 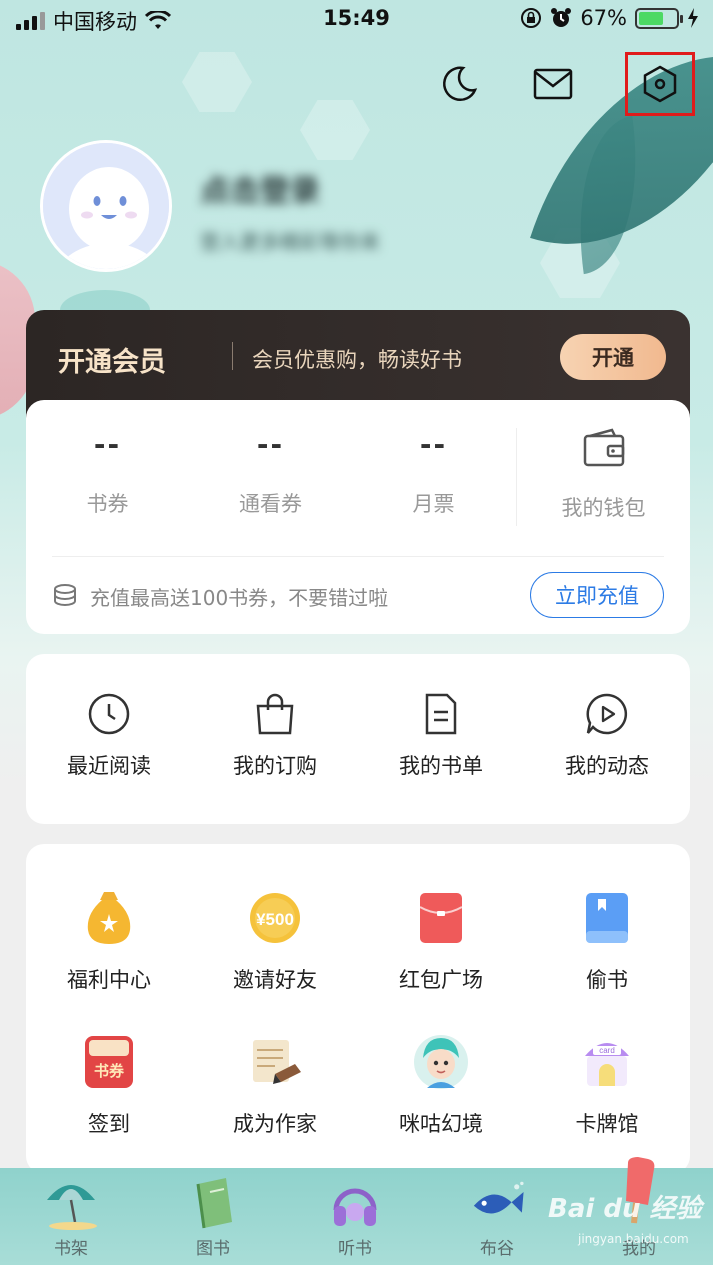 I want to click on document-icon, so click(x=441, y=714).